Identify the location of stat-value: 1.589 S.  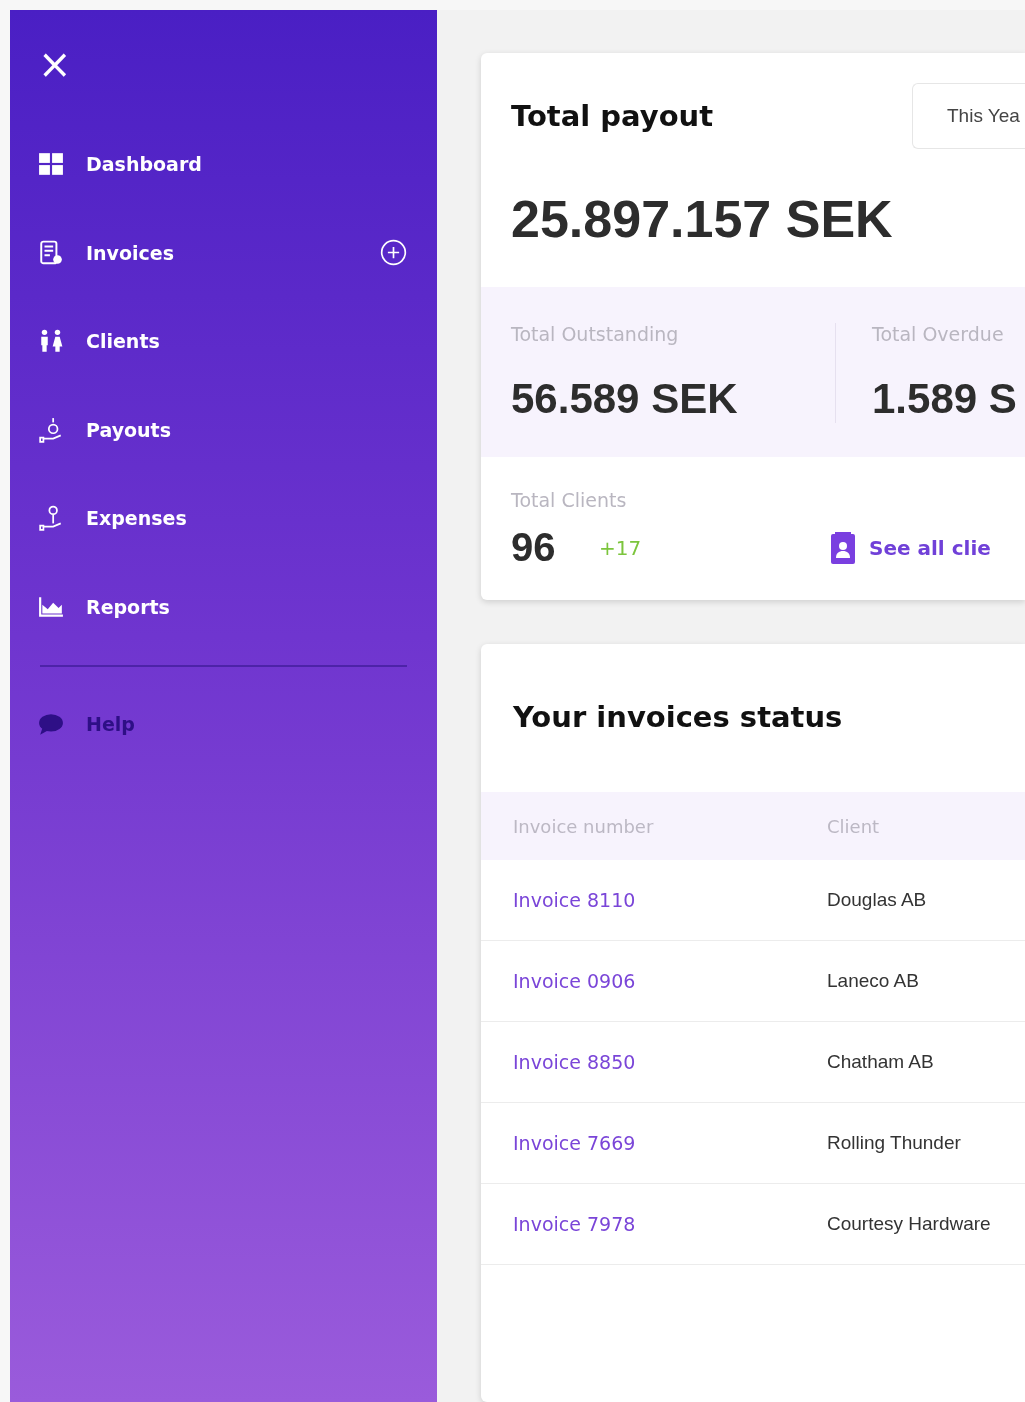
(945, 399).